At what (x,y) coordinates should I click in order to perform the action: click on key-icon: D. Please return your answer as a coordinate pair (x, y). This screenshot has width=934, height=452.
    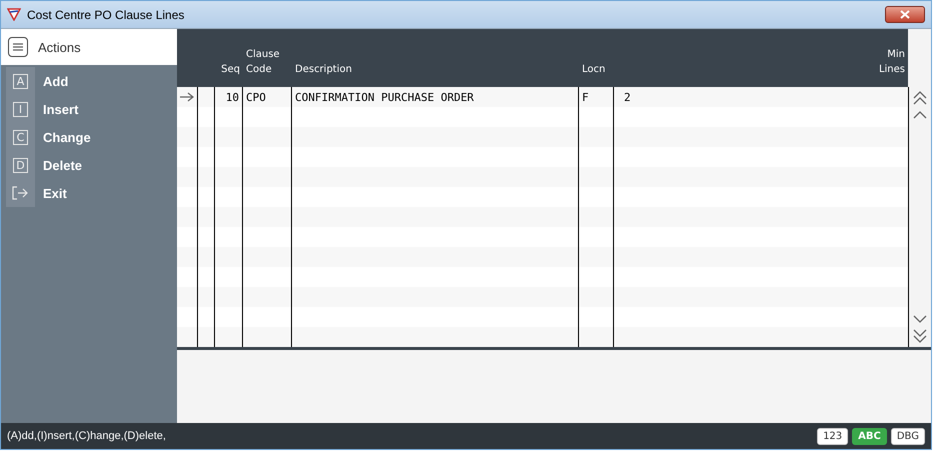
    Looking at the image, I should click on (20, 165).